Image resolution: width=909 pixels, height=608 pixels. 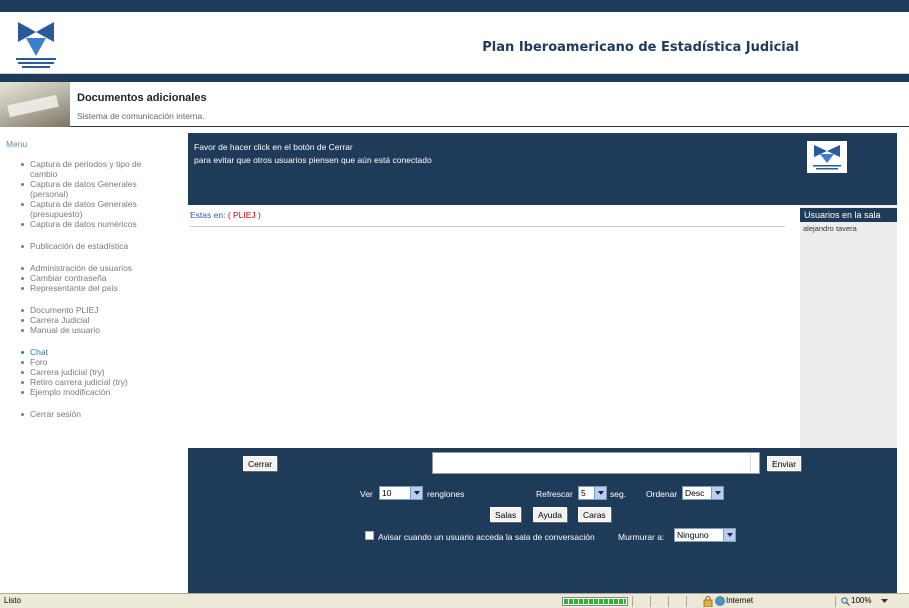 What do you see at coordinates (84, 189) in the screenshot?
I see `menu-item-datos-personal: Captura de datos Generales (personal)` at bounding box center [84, 189].